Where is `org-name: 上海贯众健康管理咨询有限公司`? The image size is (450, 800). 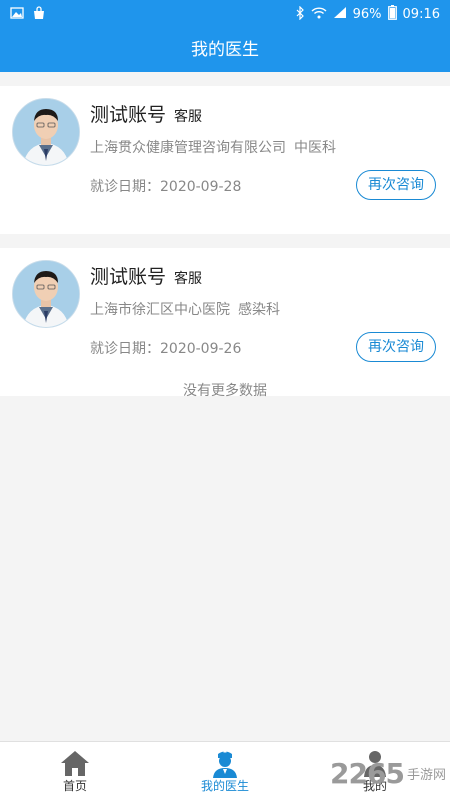
org-name: 上海贯众健康管理咨询有限公司 is located at coordinates (188, 148).